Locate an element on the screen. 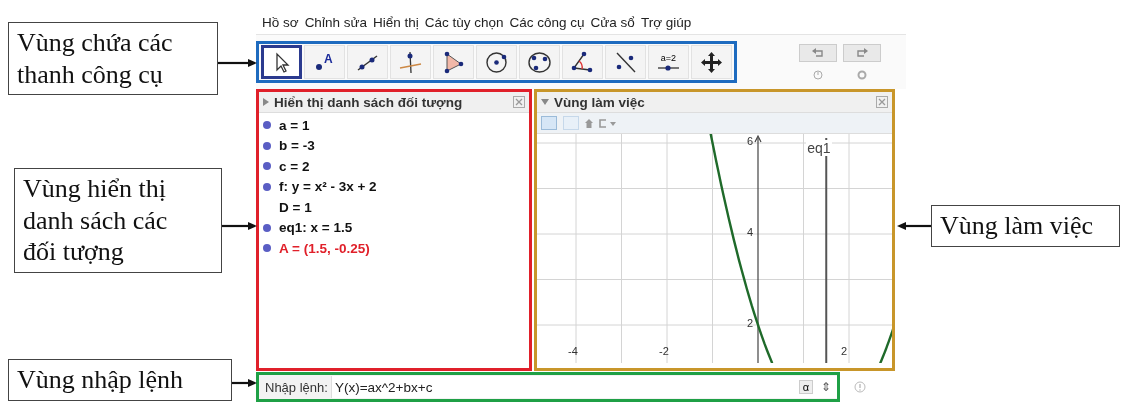 The width and height of the screenshot is (1129, 403). tool-button: a=2 is located at coordinates (668, 62).